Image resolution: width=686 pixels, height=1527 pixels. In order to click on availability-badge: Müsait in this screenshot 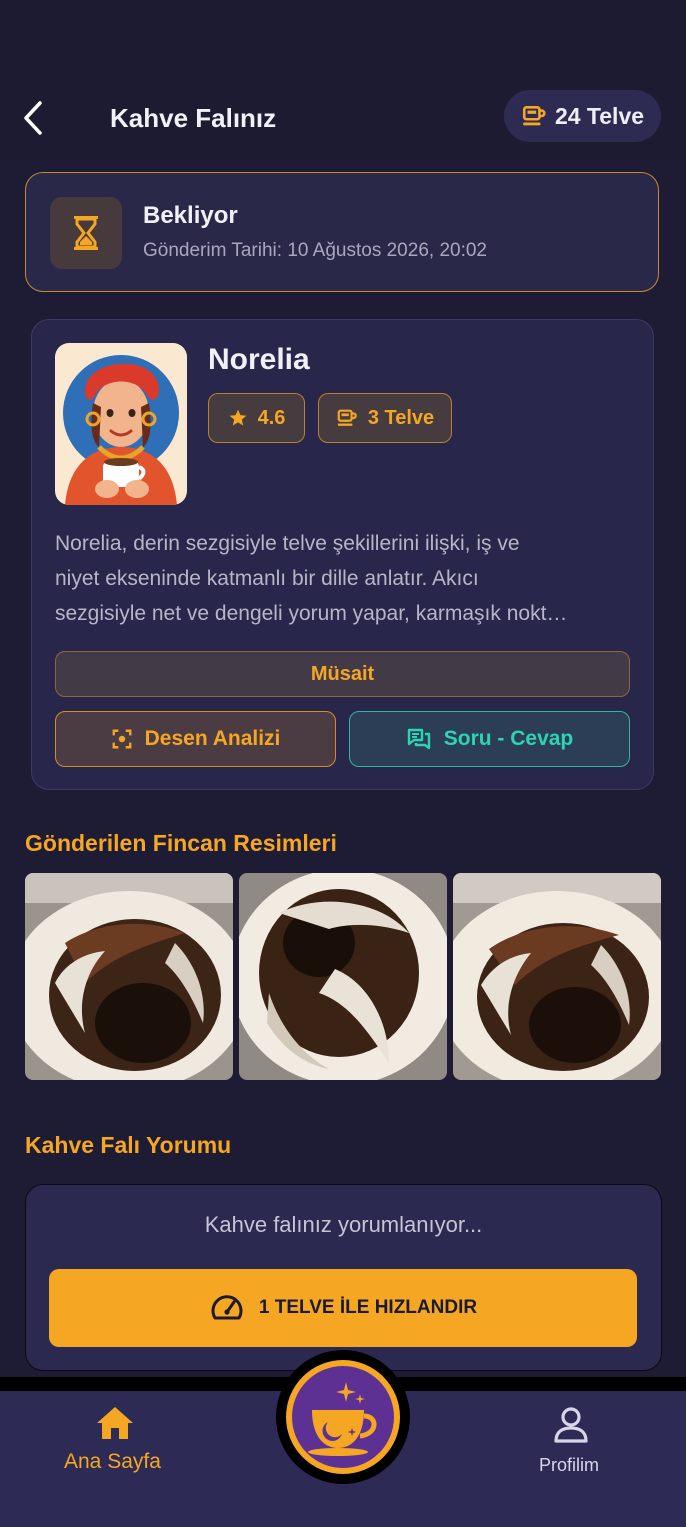, I will do `click(342, 674)`.